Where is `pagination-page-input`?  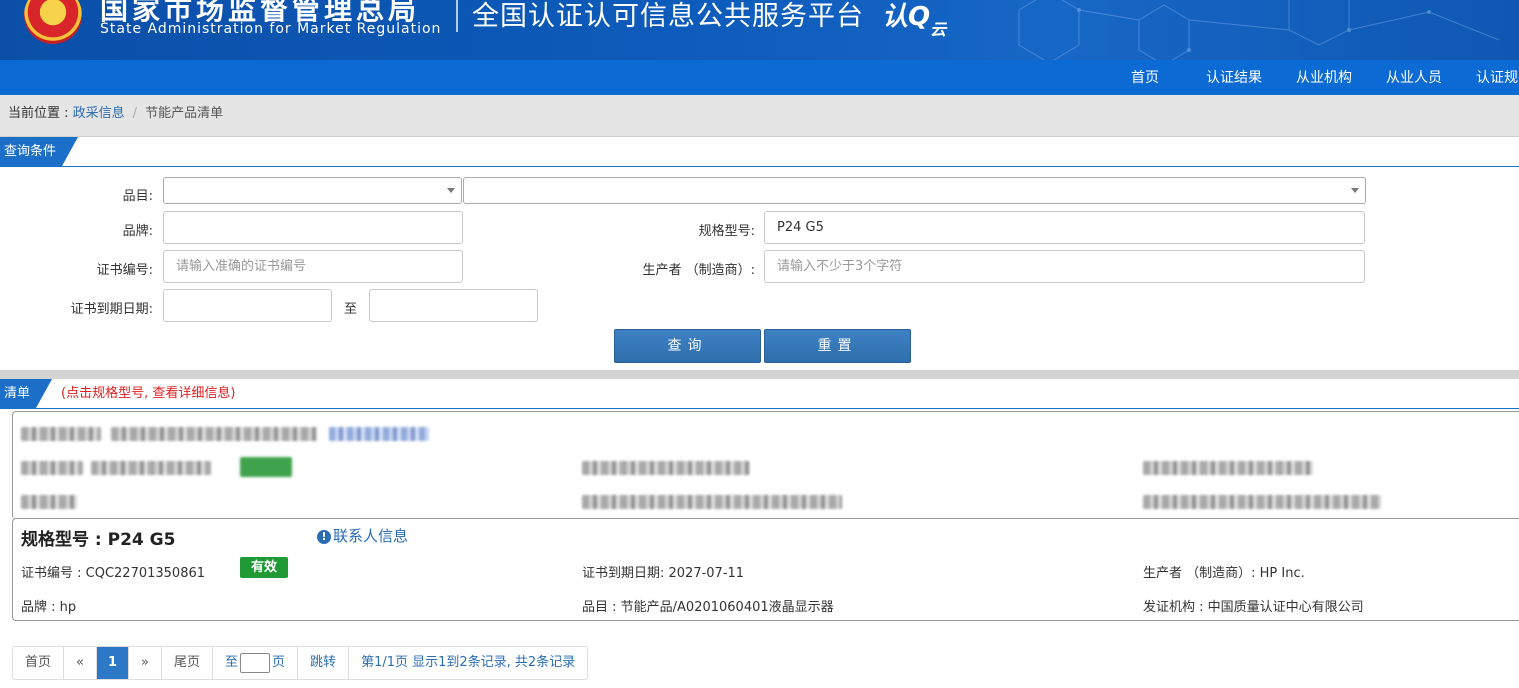
pagination-page-input is located at coordinates (255, 662).